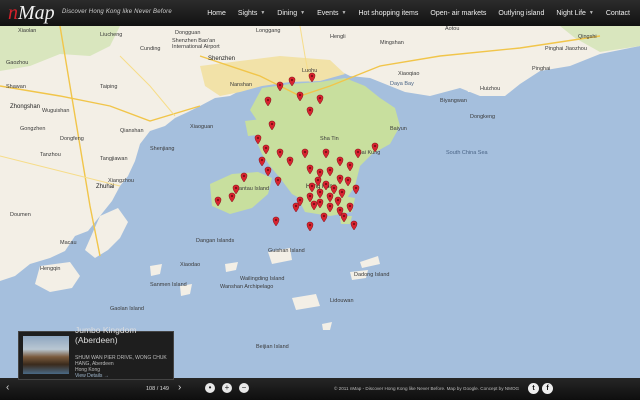  Describe the element at coordinates (227, 388) in the screenshot. I see `zoom-in-icon: +` at that location.